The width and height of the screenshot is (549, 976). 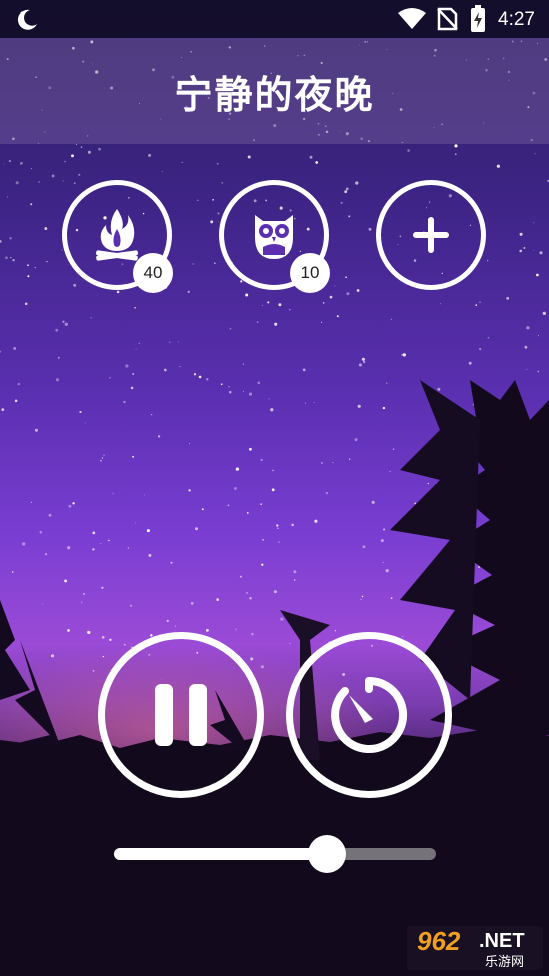 I want to click on sound-button-owl: 10, so click(x=274, y=236).